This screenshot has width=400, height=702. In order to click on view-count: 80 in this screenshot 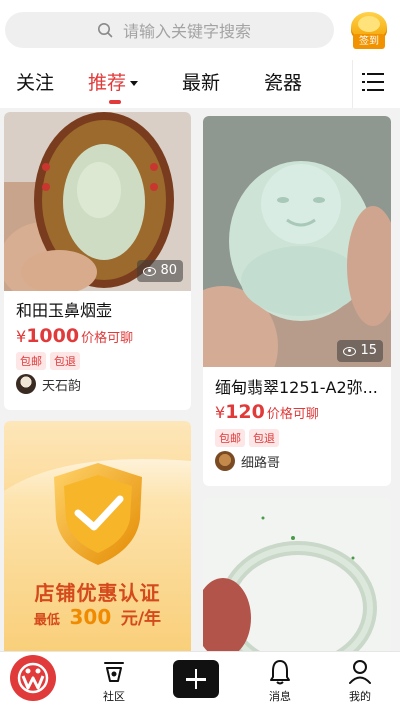, I will do `click(160, 271)`.